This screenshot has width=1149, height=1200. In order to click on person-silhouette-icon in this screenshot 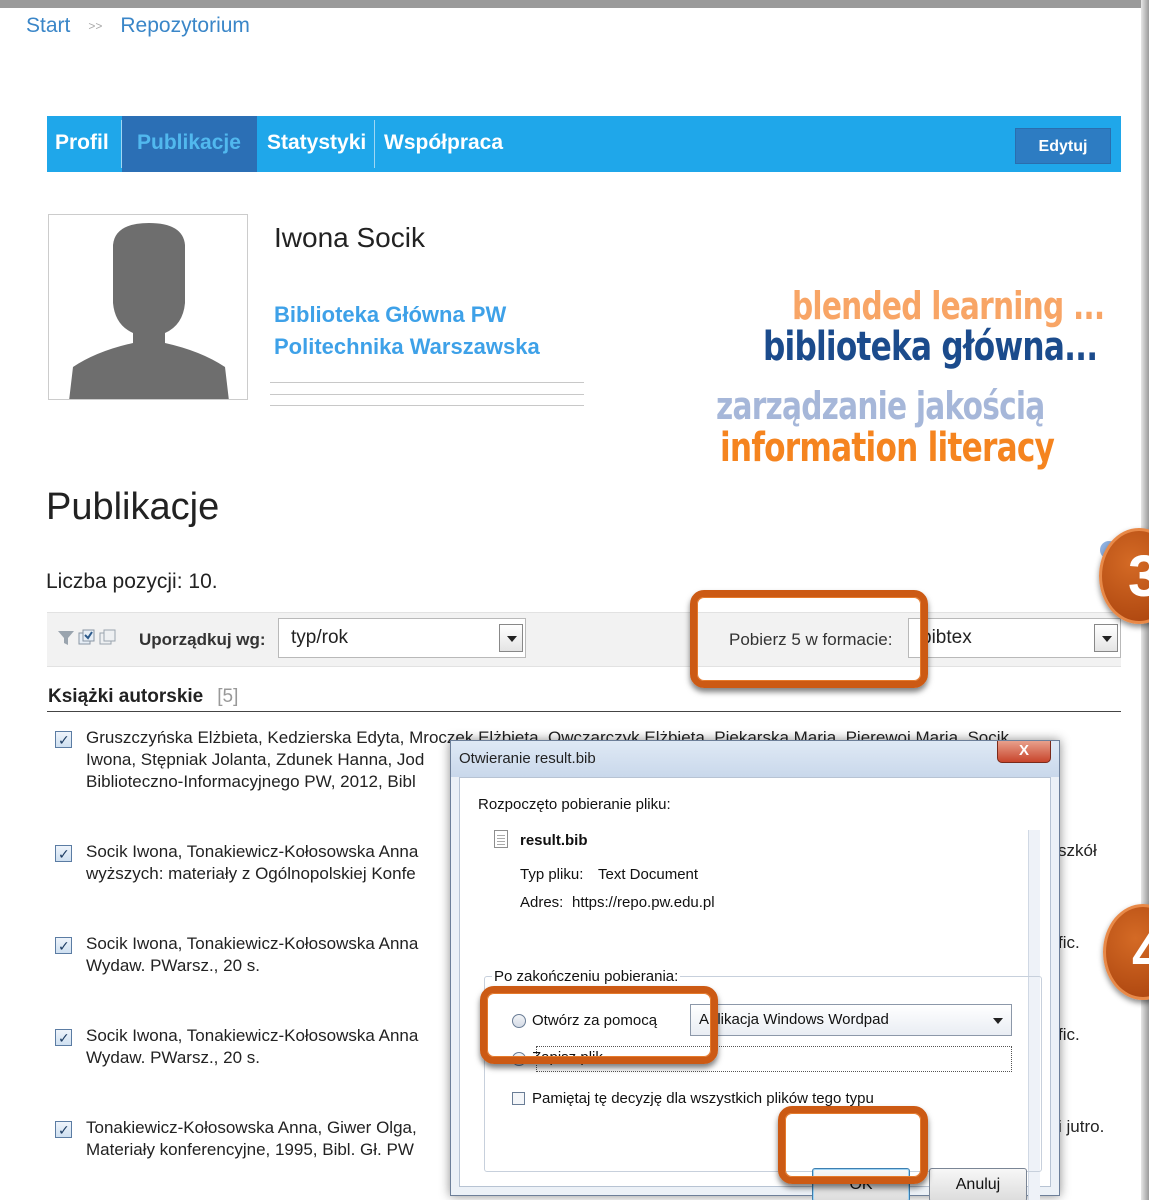, I will do `click(148, 307)`.